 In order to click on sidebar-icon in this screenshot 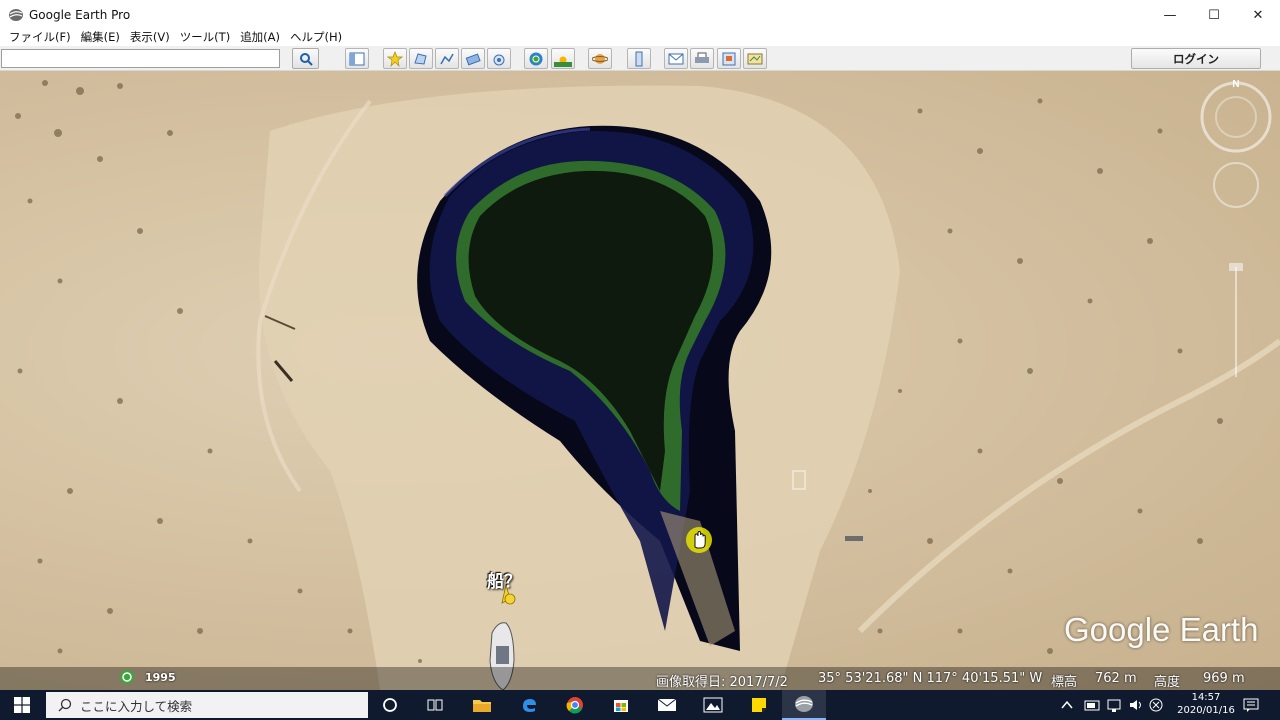, I will do `click(357, 58)`.